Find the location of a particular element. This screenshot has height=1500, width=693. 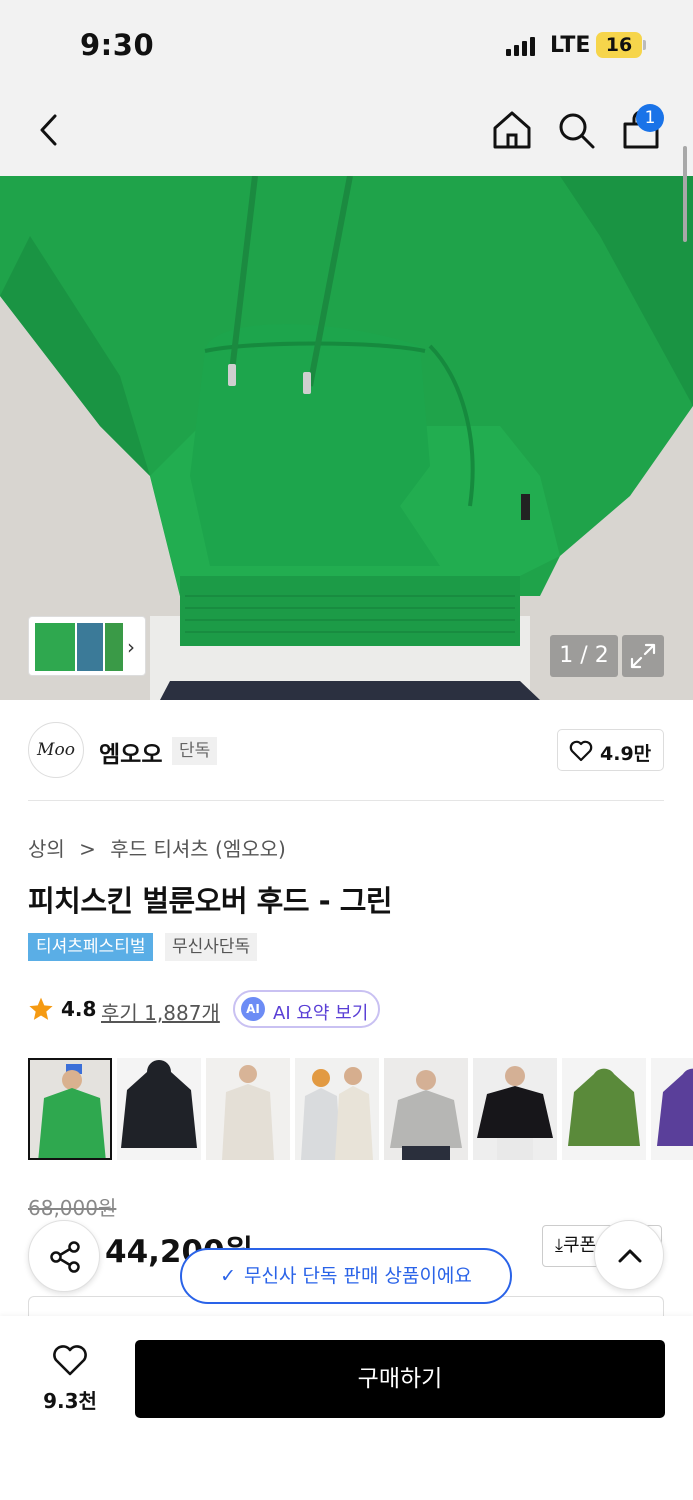

review-count-link: 후기 1,887개 is located at coordinates (160, 1011).